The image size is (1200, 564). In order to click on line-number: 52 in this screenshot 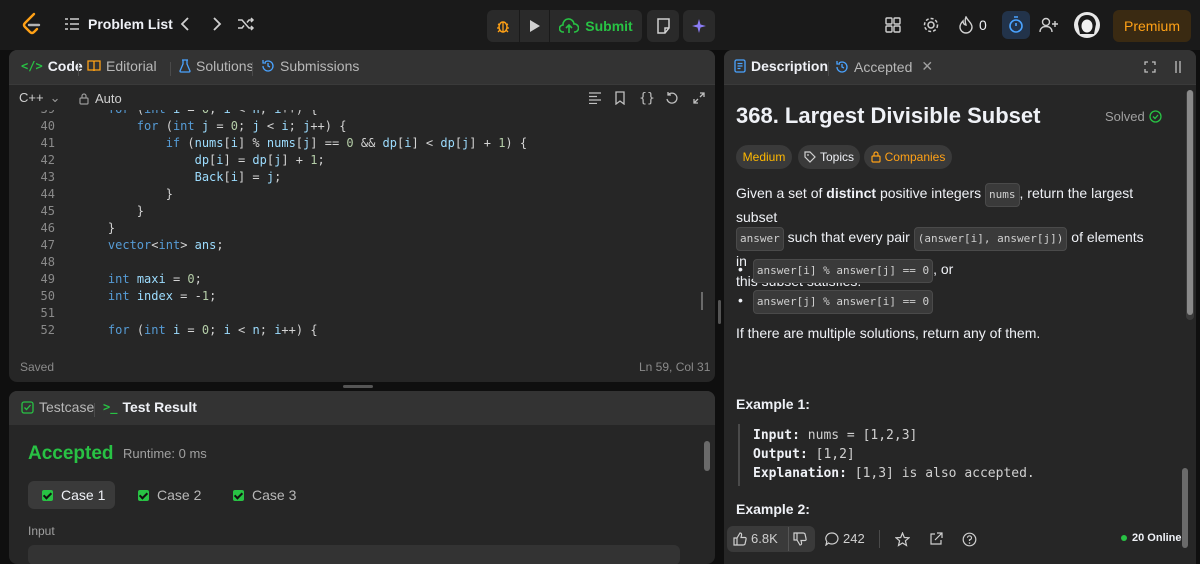, I will do `click(47, 330)`.